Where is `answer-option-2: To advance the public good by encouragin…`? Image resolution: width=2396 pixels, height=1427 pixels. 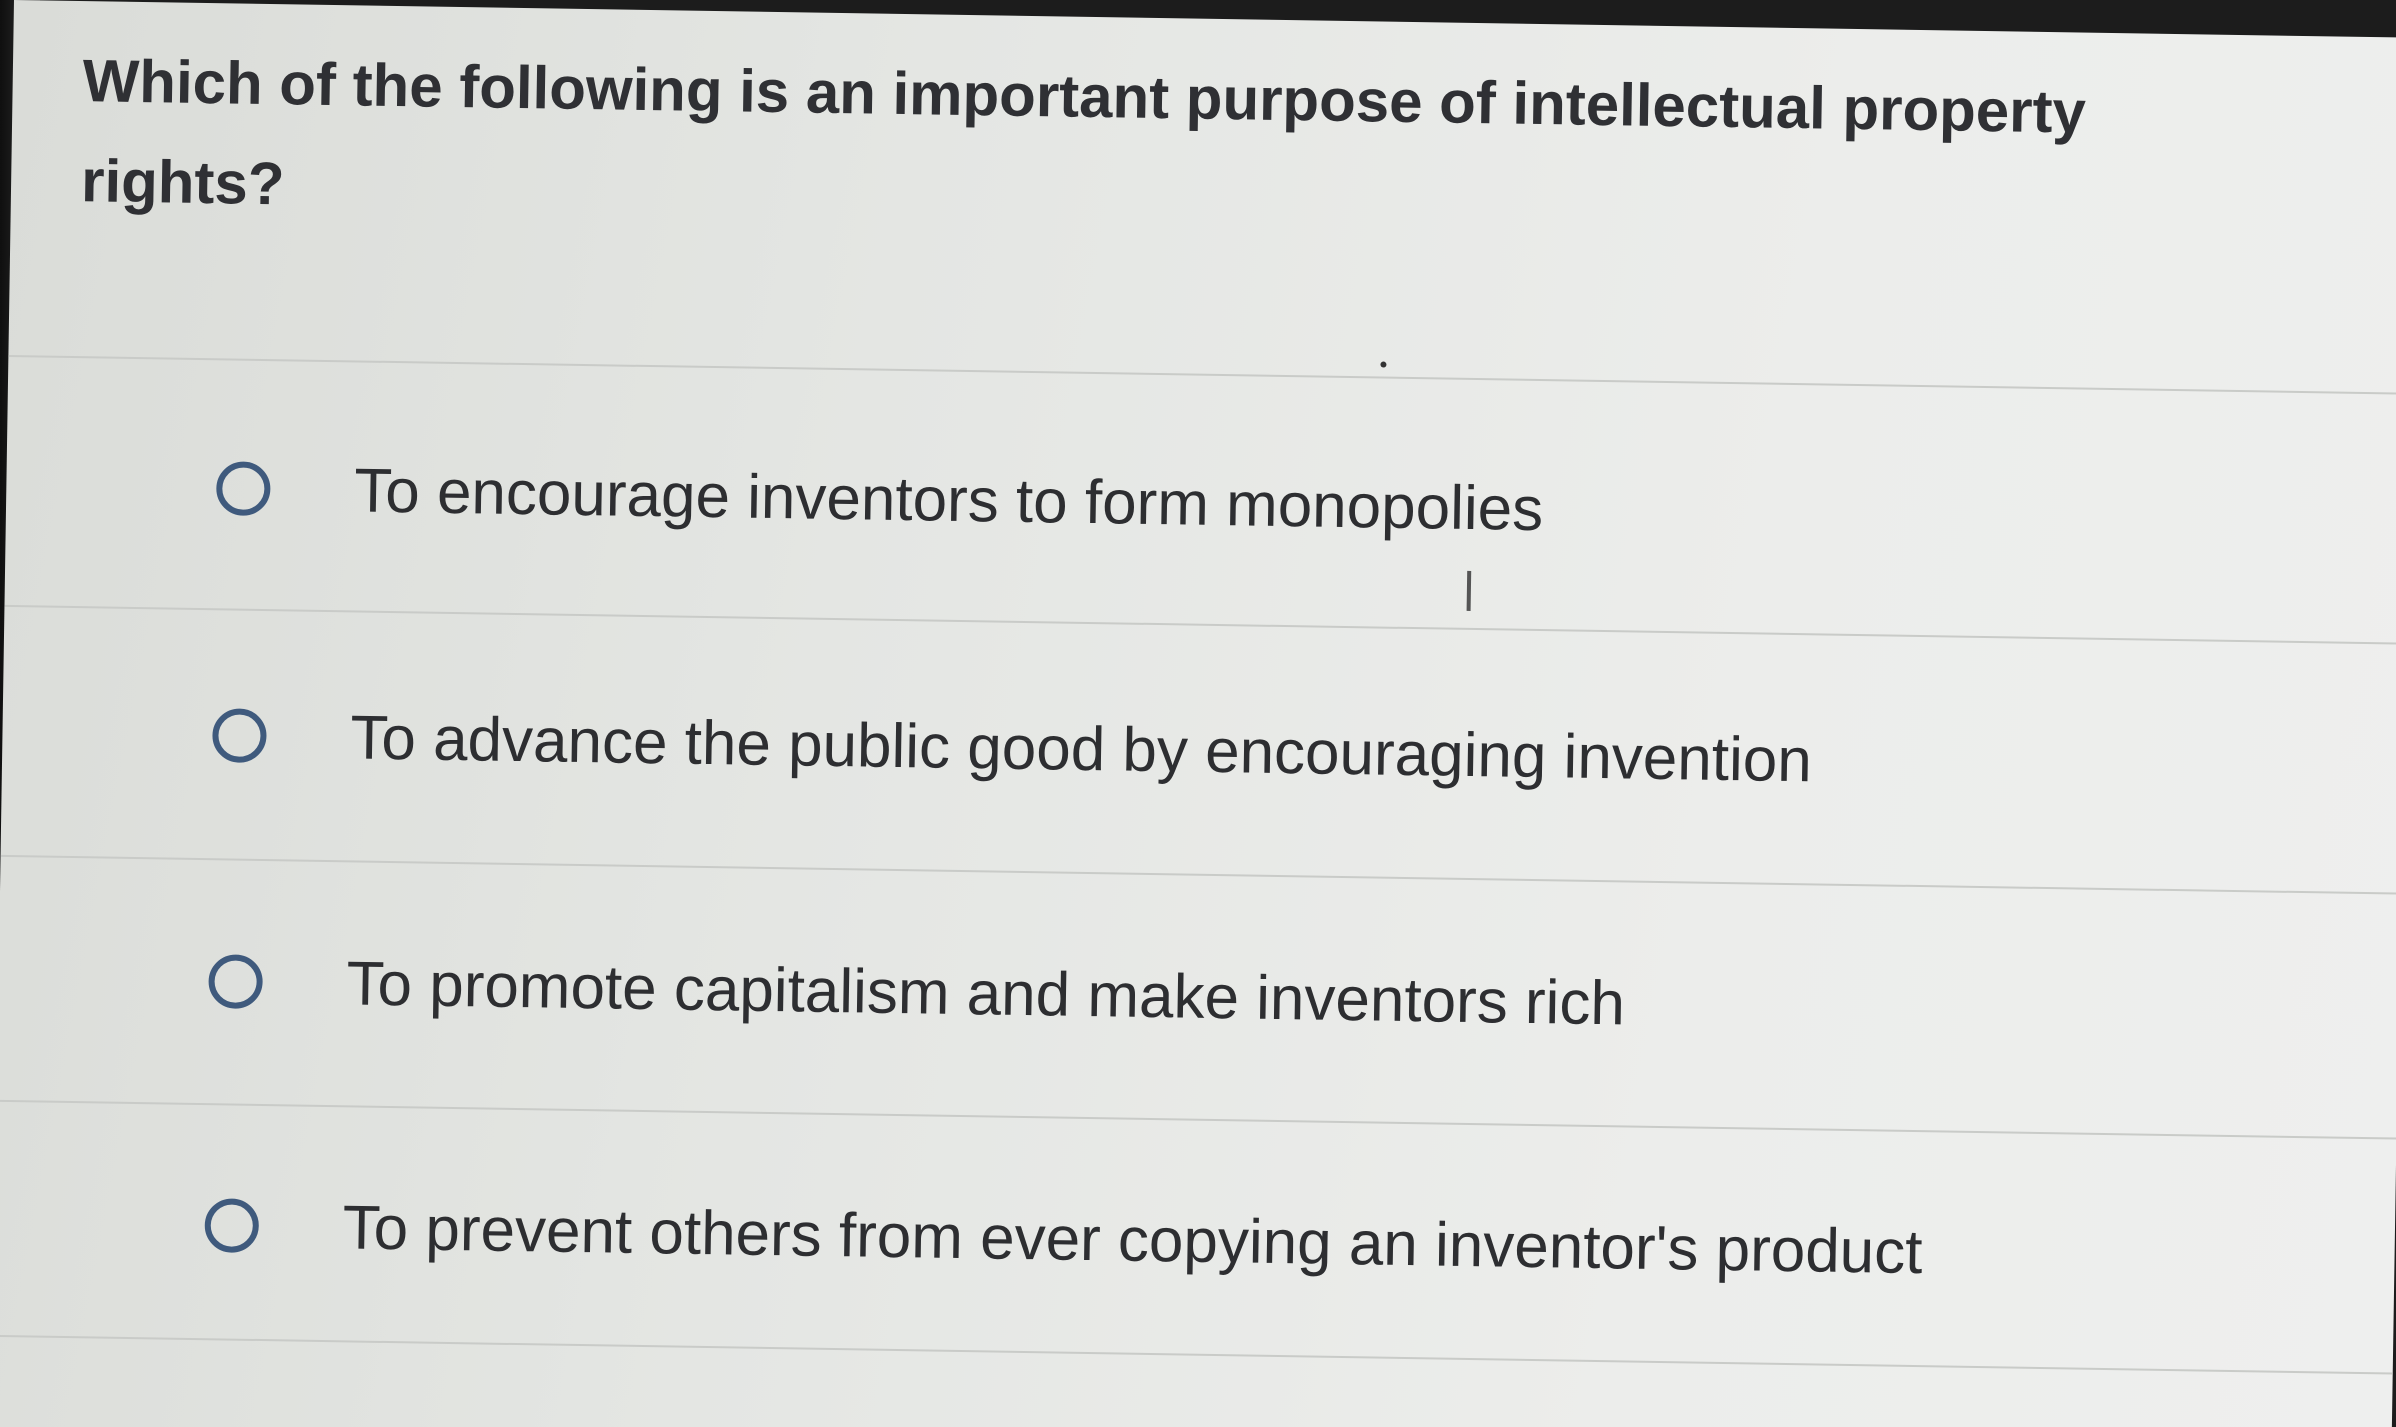
answer-option-2: To advance the public good by encouragin… is located at coordinates (1262, 751).